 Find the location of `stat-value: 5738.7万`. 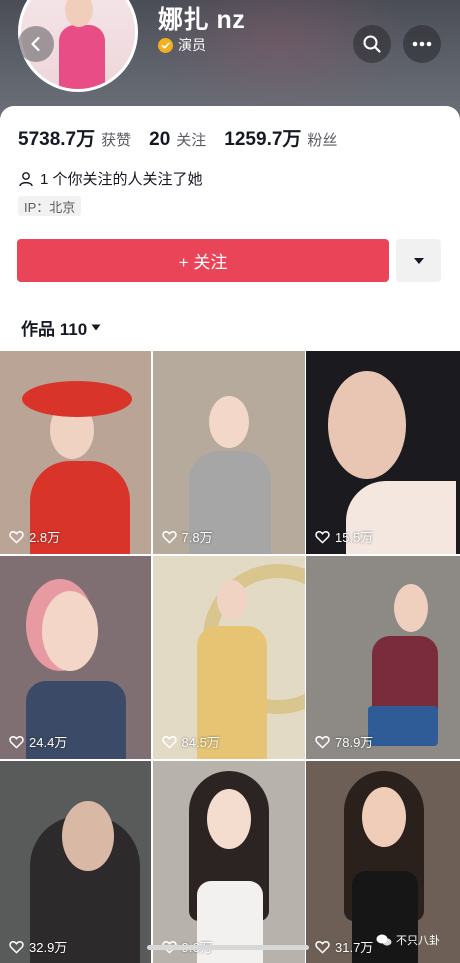

stat-value: 5738.7万 is located at coordinates (57, 139).